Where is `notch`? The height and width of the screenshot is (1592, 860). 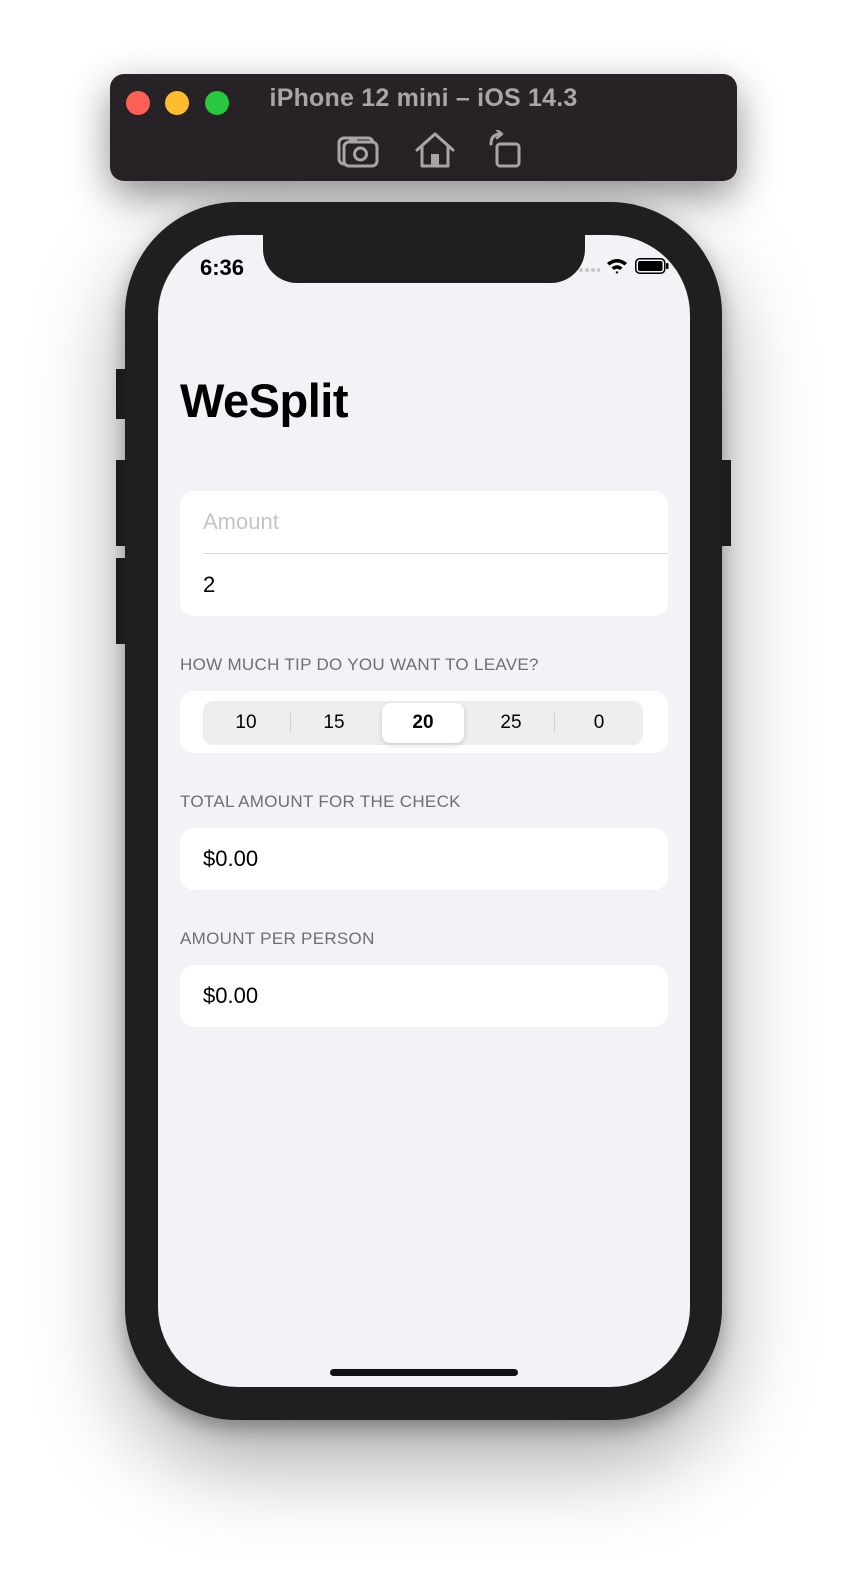
notch is located at coordinates (424, 259).